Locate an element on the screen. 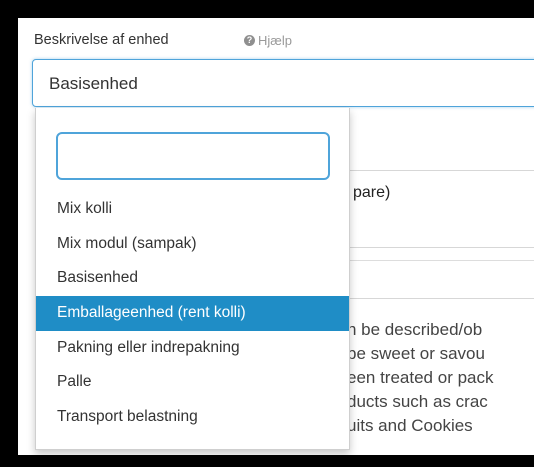 The height and width of the screenshot is (467, 534). dropdown-search-input is located at coordinates (193, 156).